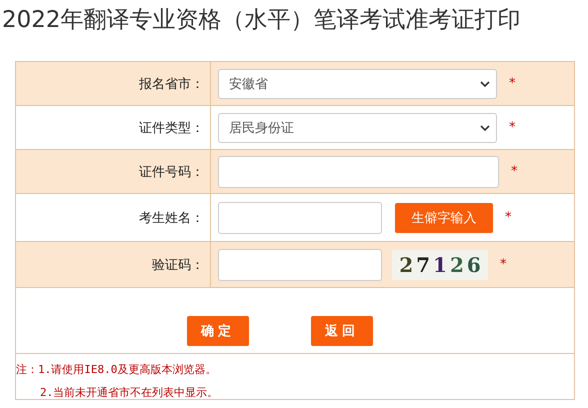 The image size is (588, 408). I want to click on dropdown: 居民身份证, so click(357, 127).